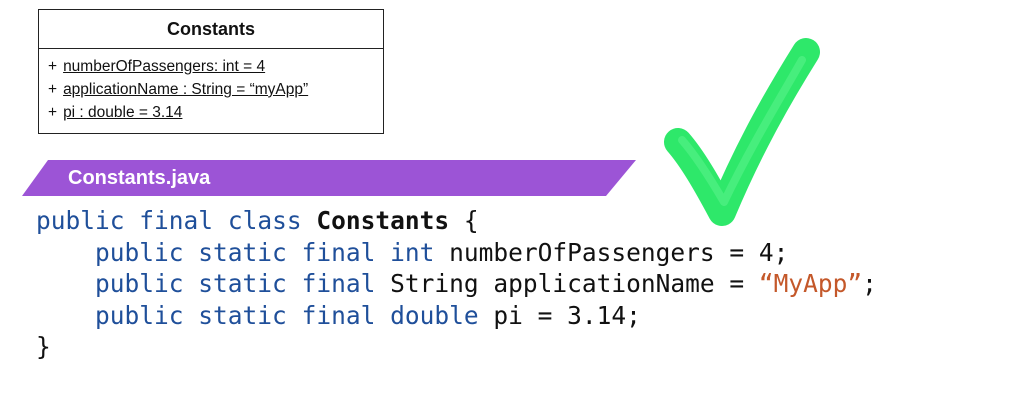 The width and height of the screenshot is (1022, 405). What do you see at coordinates (139, 178) in the screenshot?
I see `file-name-label: Constants.java` at bounding box center [139, 178].